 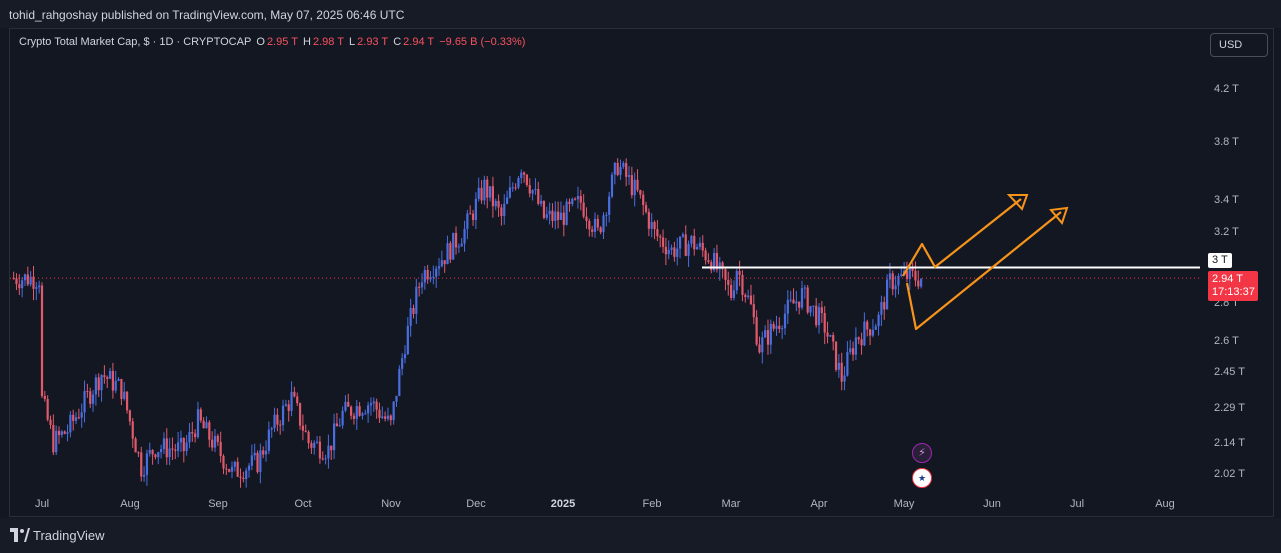 What do you see at coordinates (307, 42) in the screenshot?
I see `high-key: H` at bounding box center [307, 42].